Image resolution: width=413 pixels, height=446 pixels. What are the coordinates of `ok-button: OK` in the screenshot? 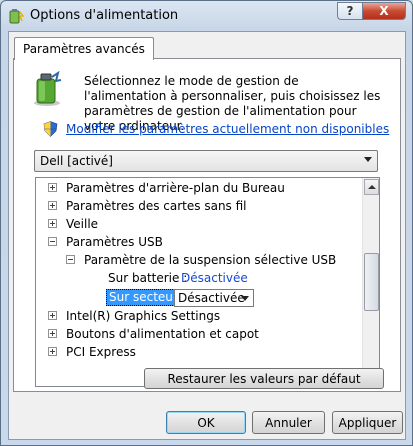 It's located at (206, 422).